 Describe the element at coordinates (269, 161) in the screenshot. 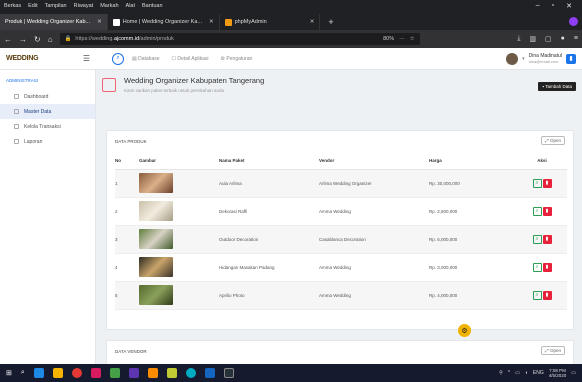

I see `col-nama-paket: Nama Paket` at that location.